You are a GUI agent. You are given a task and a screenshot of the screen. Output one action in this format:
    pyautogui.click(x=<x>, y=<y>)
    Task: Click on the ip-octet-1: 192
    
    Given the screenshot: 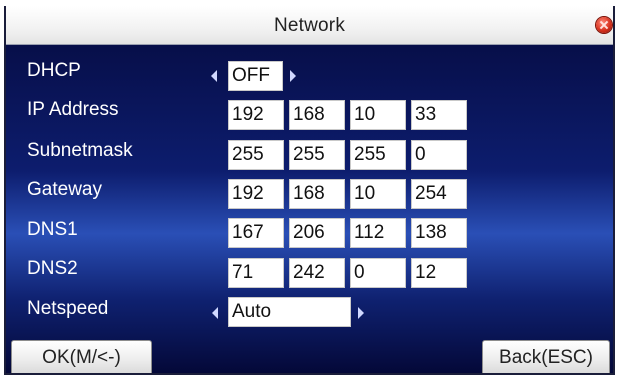 What is the action you would take?
    pyautogui.click(x=256, y=115)
    